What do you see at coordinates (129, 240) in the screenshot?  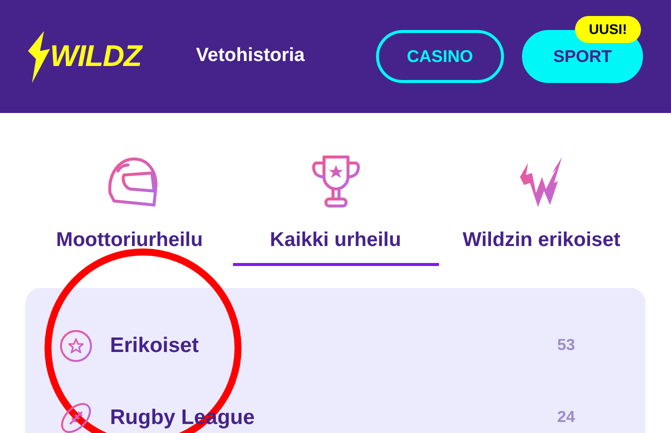 I see `tab-label: Moottoriurheilu` at bounding box center [129, 240].